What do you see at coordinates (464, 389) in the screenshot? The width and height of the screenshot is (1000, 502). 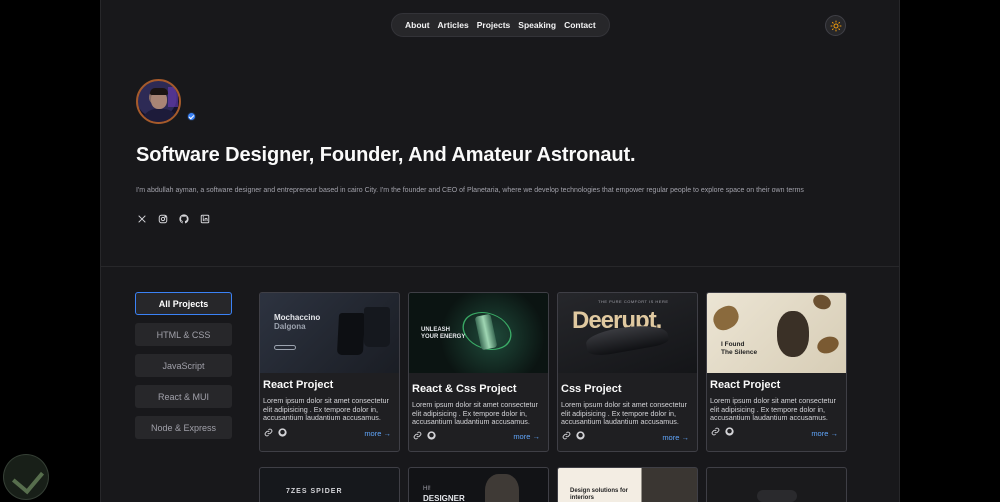 I see `project-title: React & Css Project` at bounding box center [464, 389].